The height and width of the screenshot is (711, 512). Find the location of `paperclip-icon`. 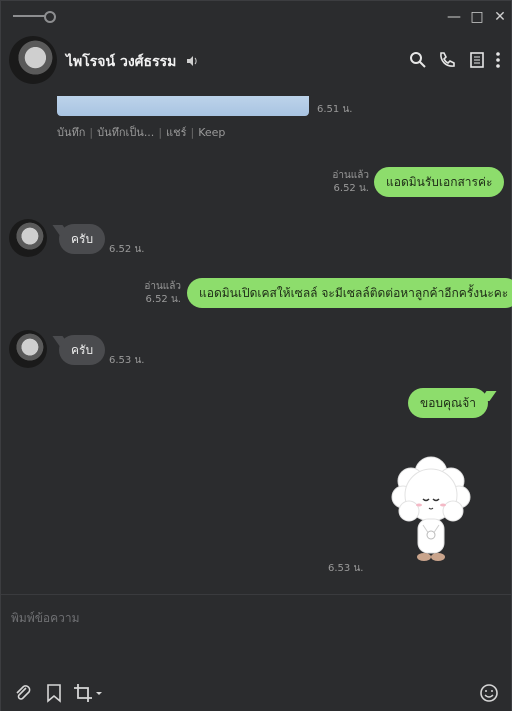

paperclip-icon is located at coordinates (23, 693).